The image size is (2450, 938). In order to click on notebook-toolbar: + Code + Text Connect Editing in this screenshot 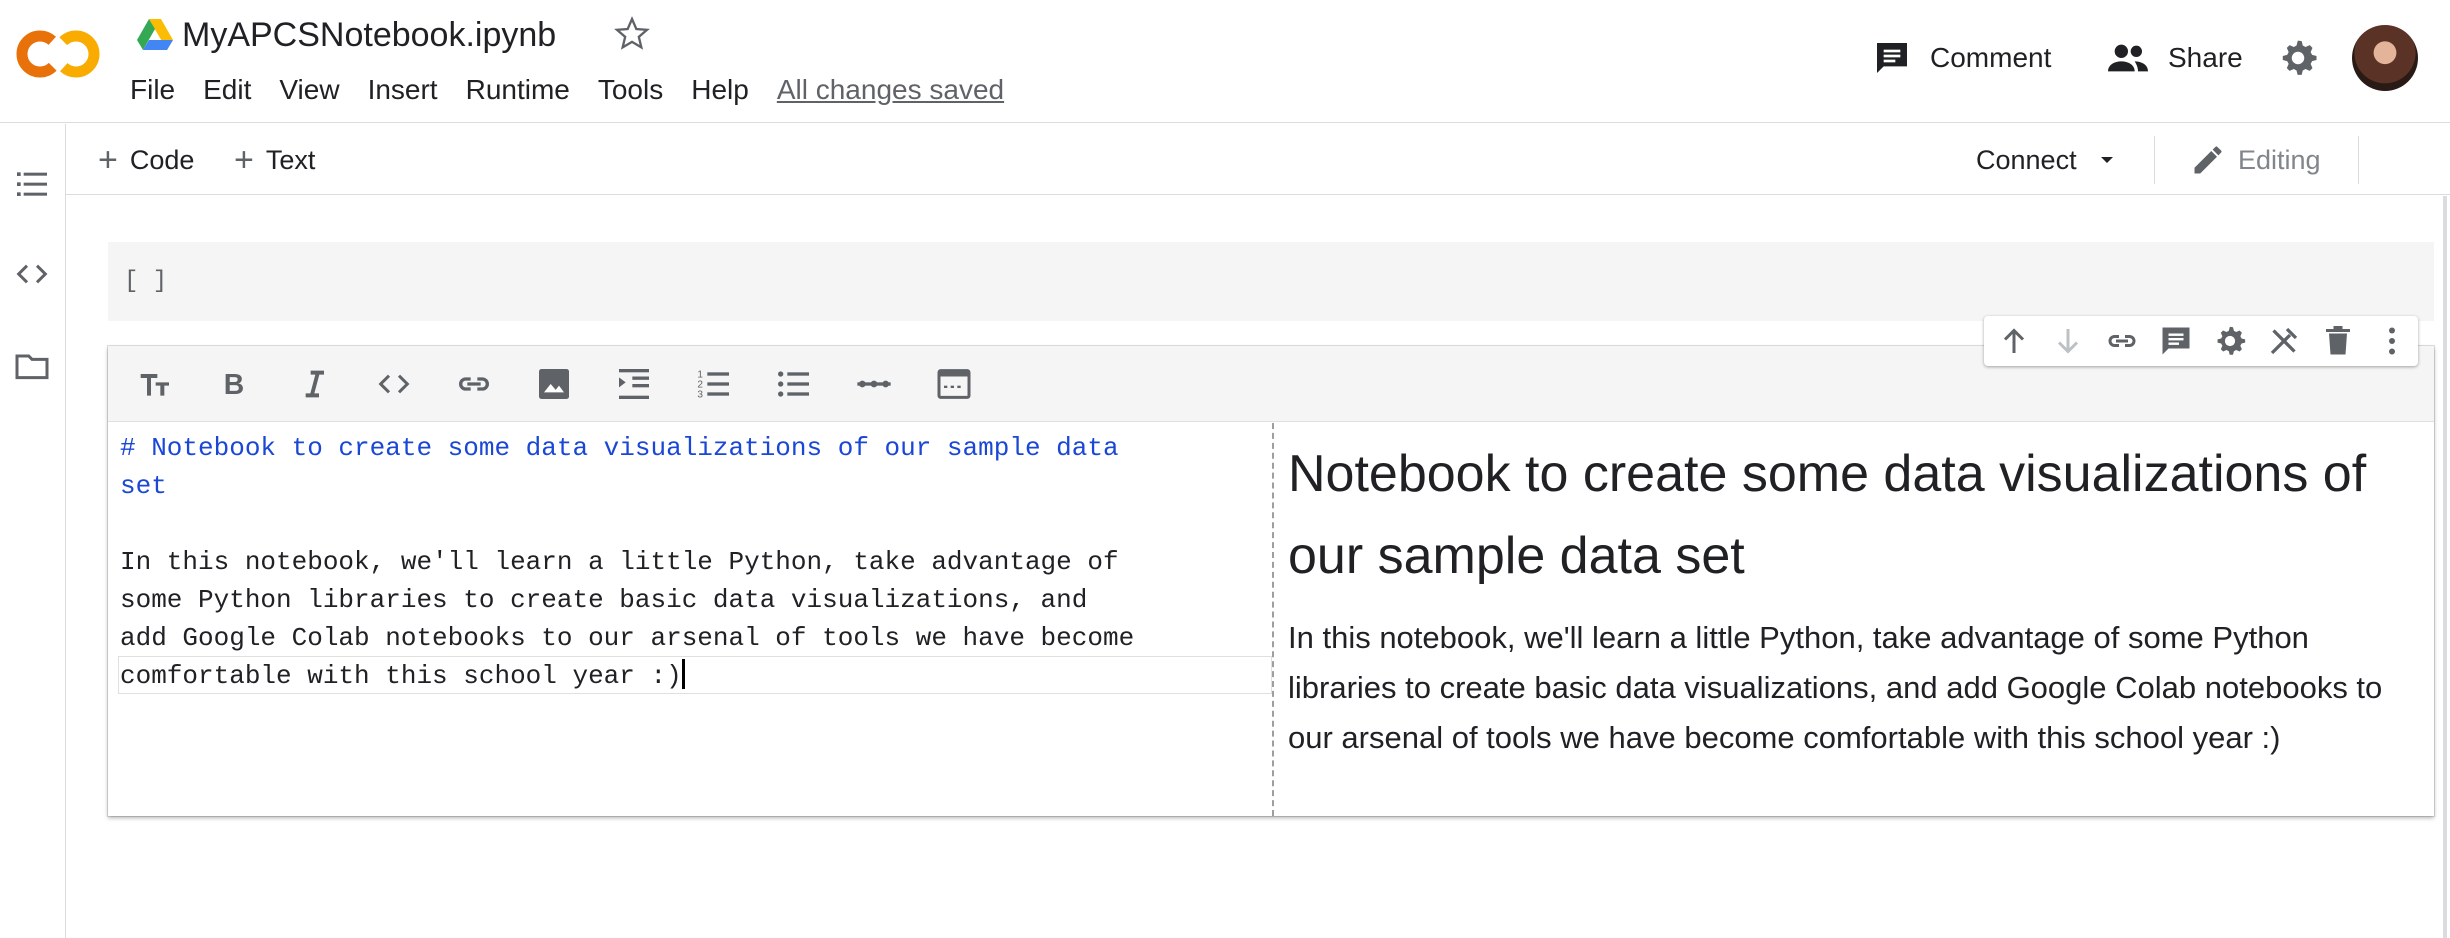, I will do `click(1258, 159)`.